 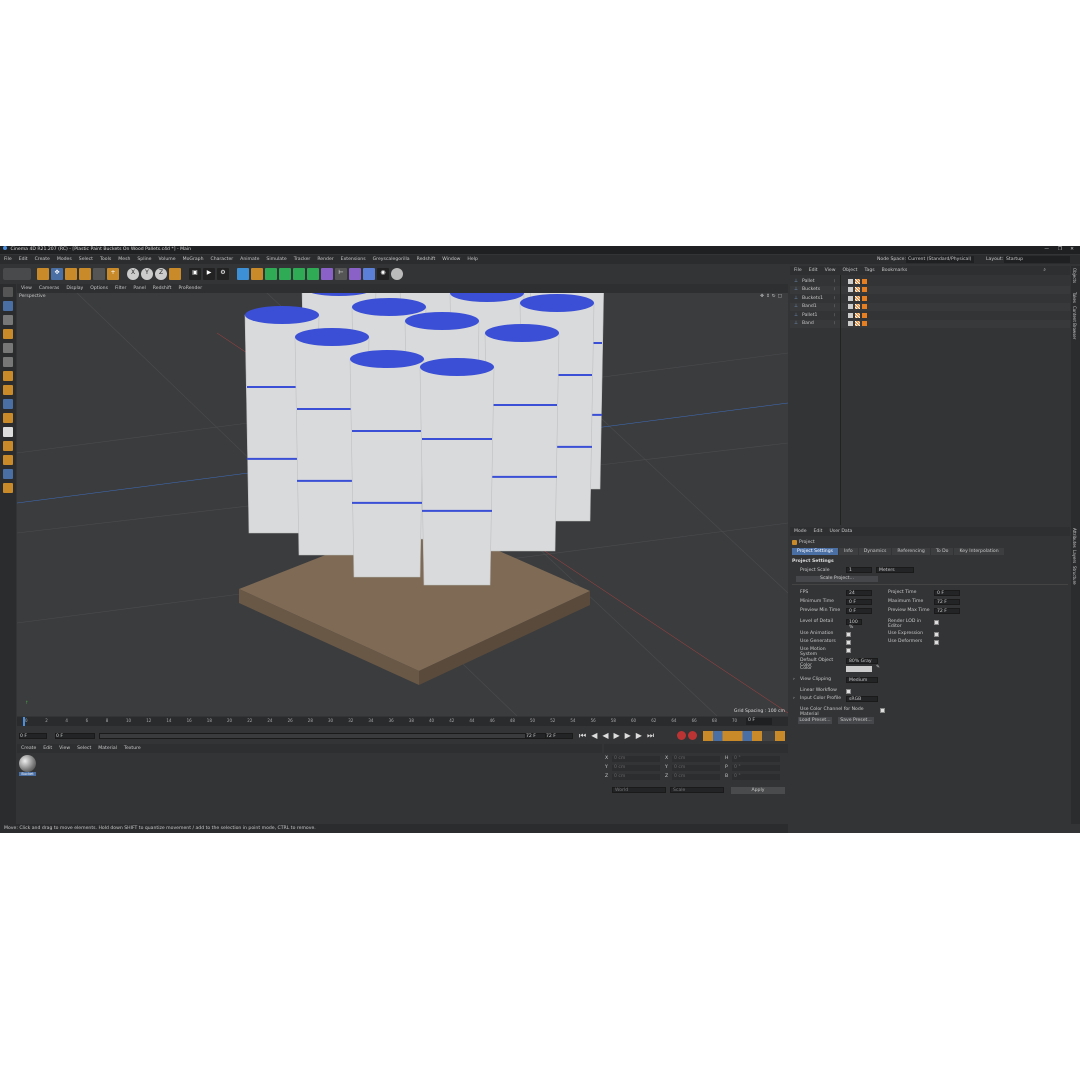 What do you see at coordinates (223, 274) in the screenshot?
I see `render-settings-icon: ⚙` at bounding box center [223, 274].